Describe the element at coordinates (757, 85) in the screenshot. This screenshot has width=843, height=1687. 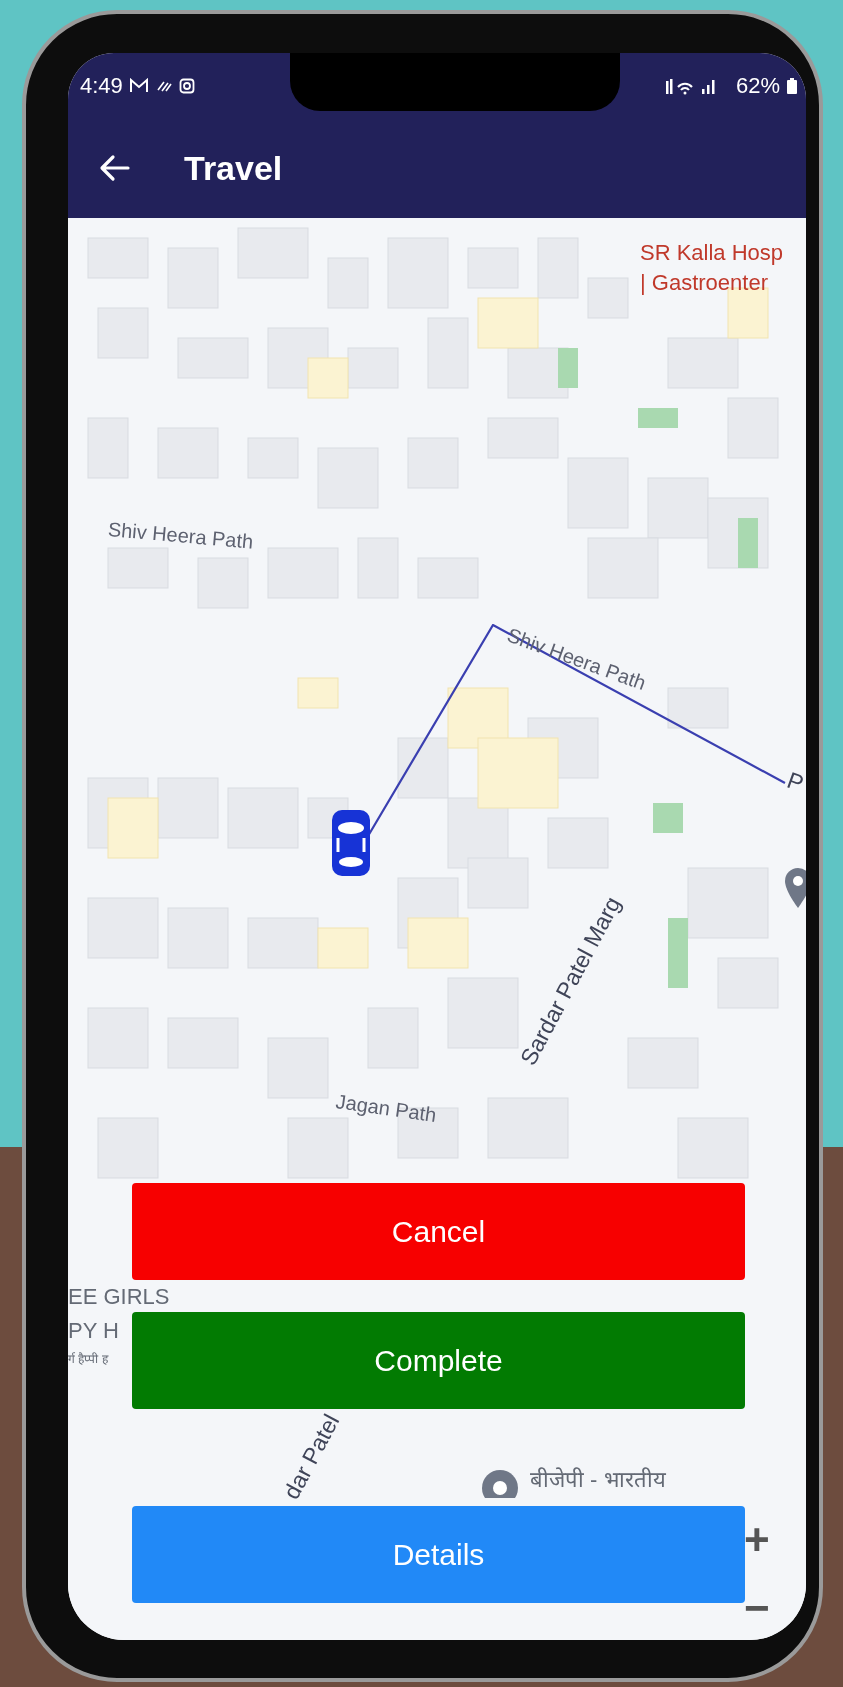
I see `battery-percent: 62%` at that location.